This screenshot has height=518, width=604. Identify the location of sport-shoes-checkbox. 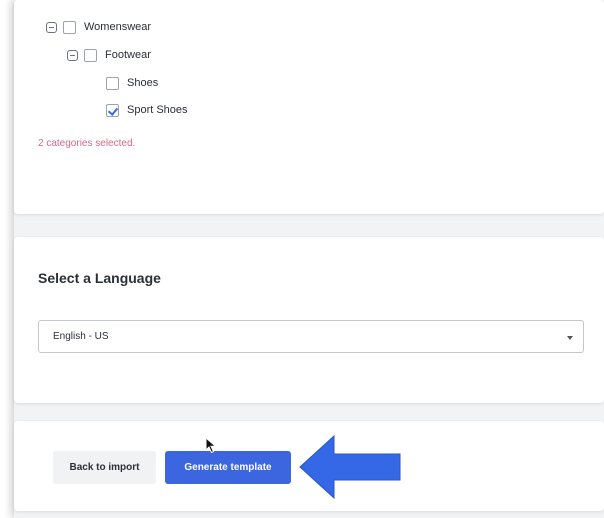
(112, 110).